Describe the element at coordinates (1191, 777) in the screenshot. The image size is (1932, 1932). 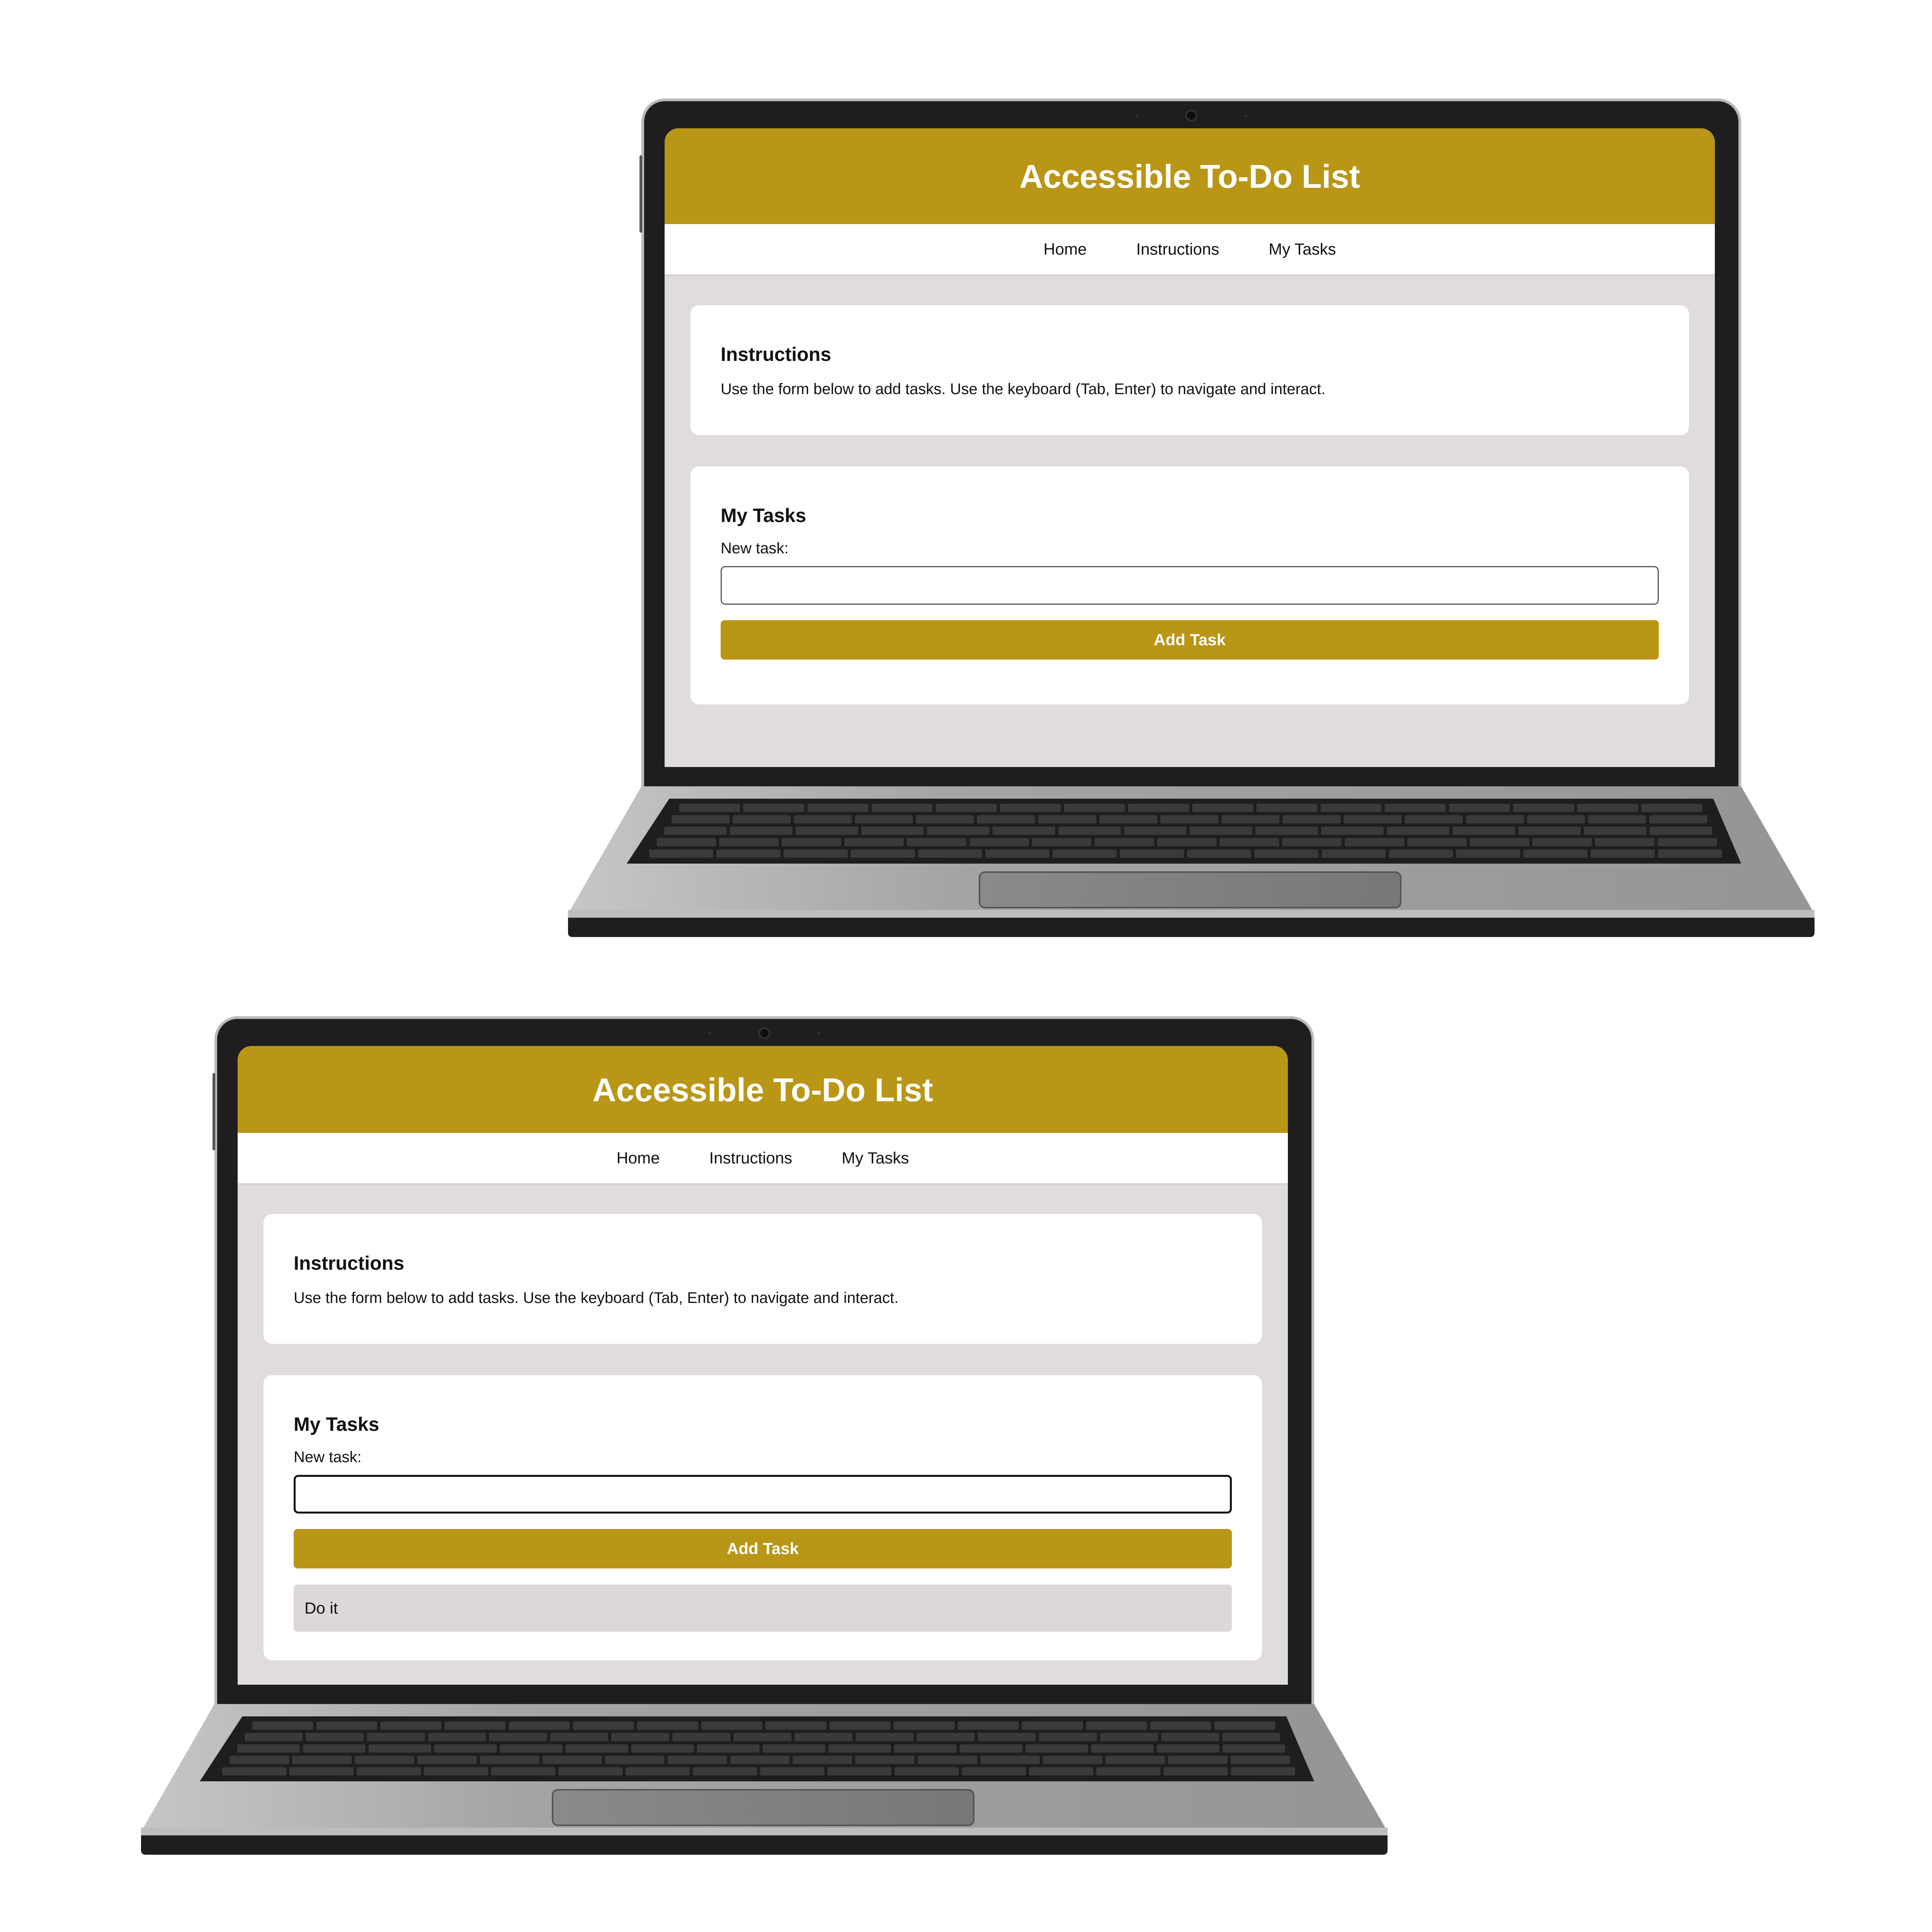
I see `bezel-bottom` at that location.